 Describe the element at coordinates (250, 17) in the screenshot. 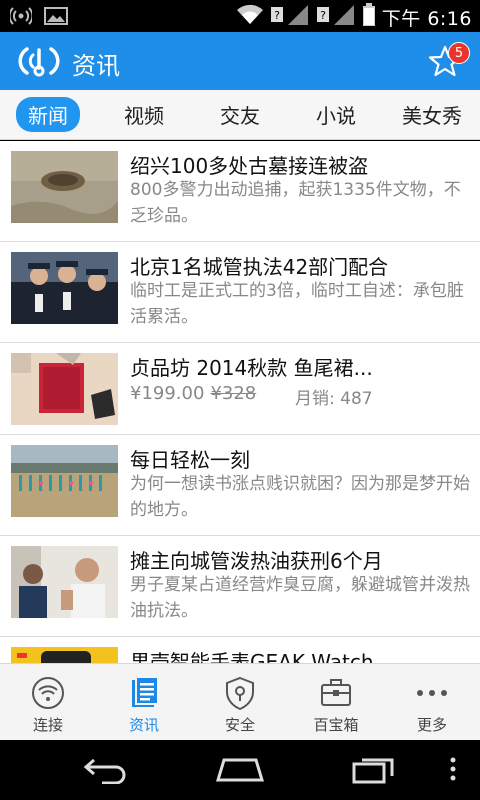

I see `wifi-icon` at that location.